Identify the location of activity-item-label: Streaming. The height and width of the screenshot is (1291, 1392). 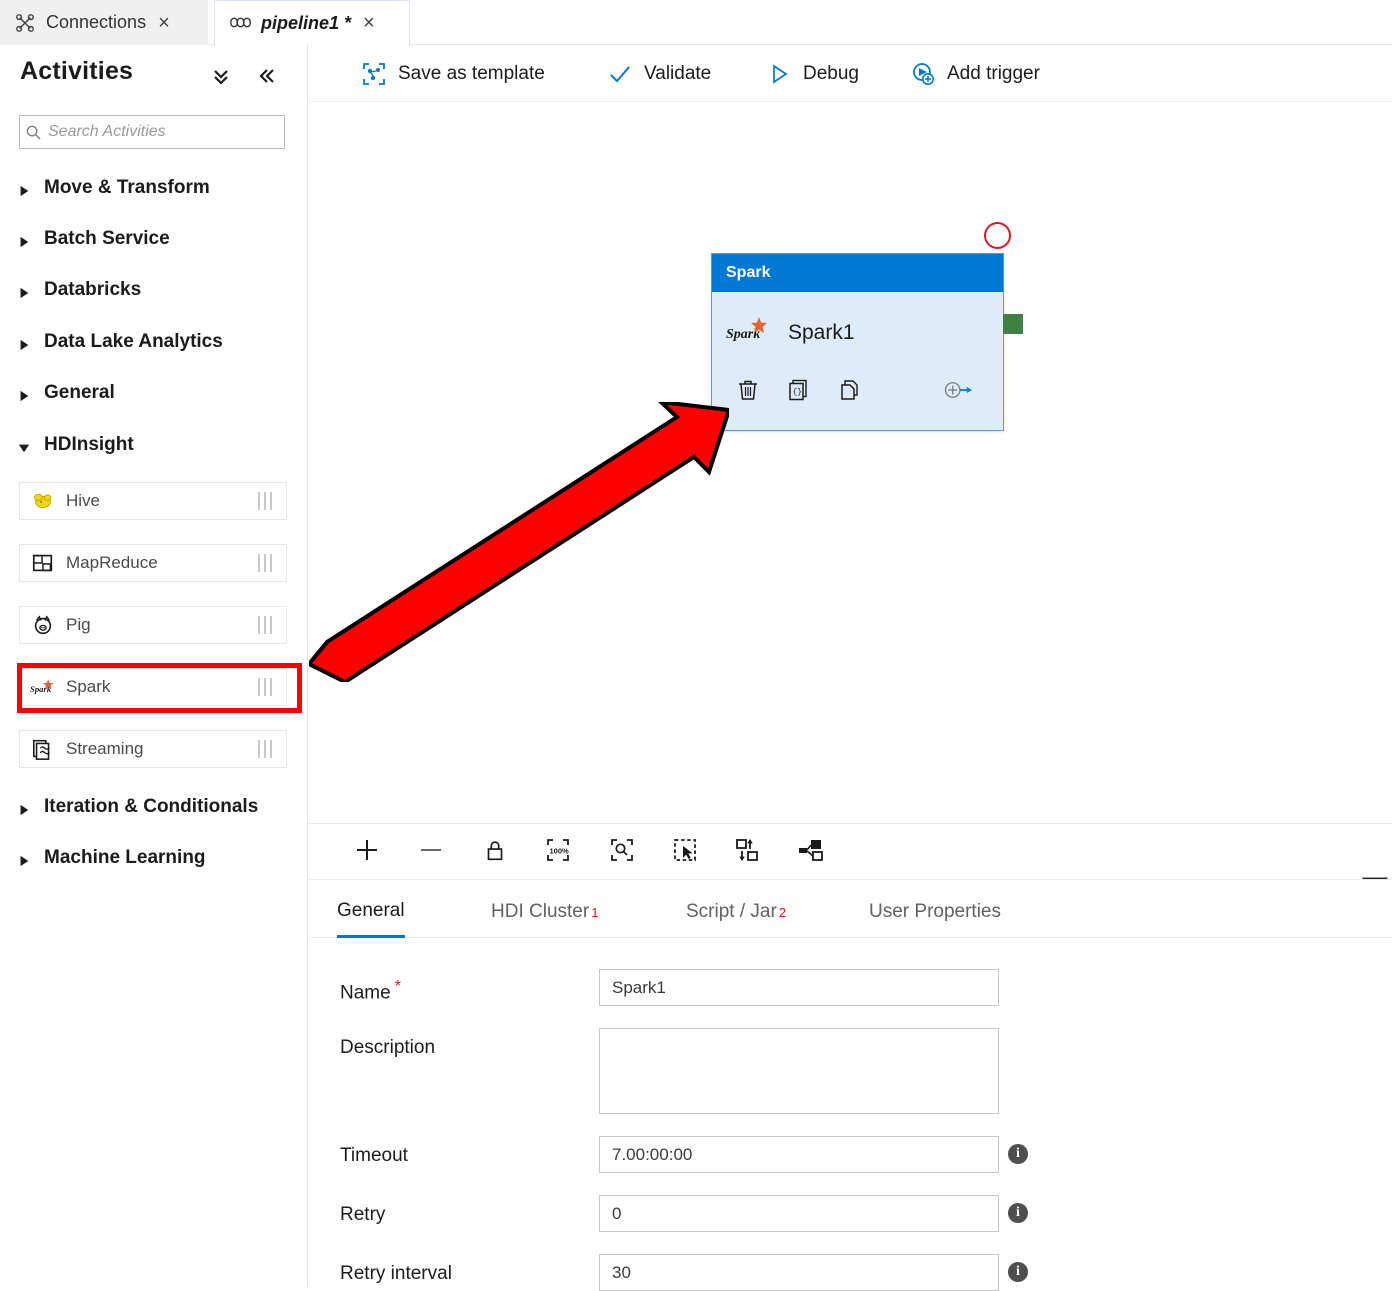
(105, 748).